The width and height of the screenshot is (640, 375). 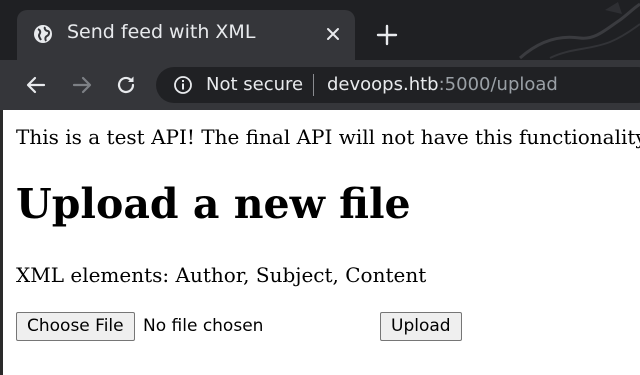 What do you see at coordinates (254, 84) in the screenshot?
I see `security-label: Not secure` at bounding box center [254, 84].